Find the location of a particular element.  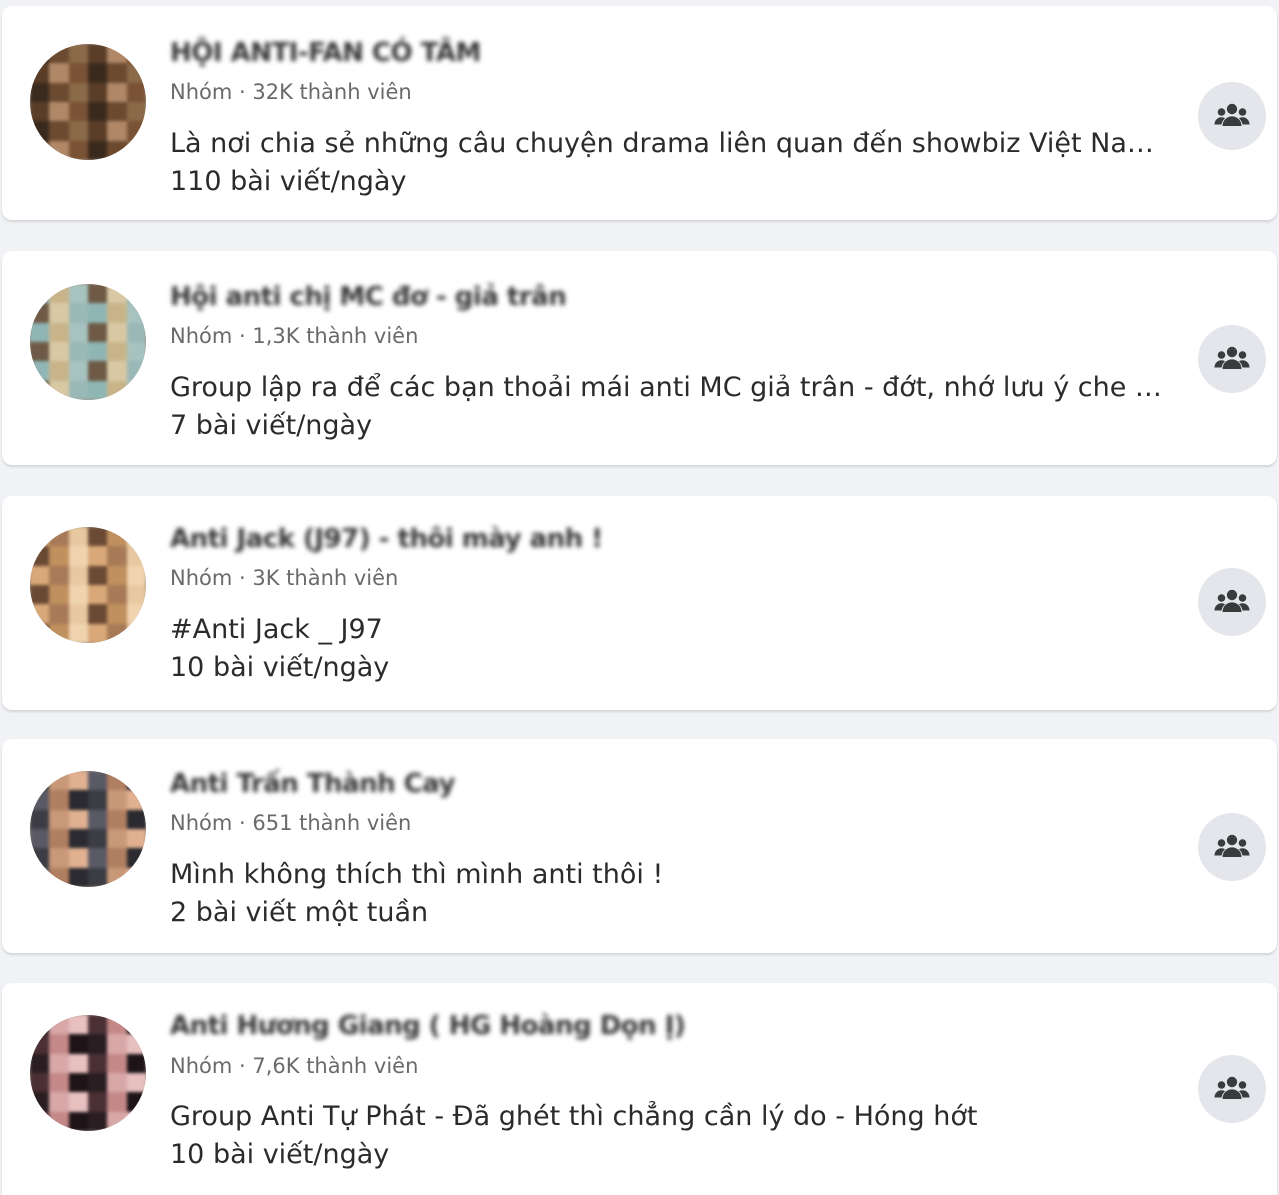

group-meta: Nhóm · 32K thành viên is located at coordinates (291, 92).